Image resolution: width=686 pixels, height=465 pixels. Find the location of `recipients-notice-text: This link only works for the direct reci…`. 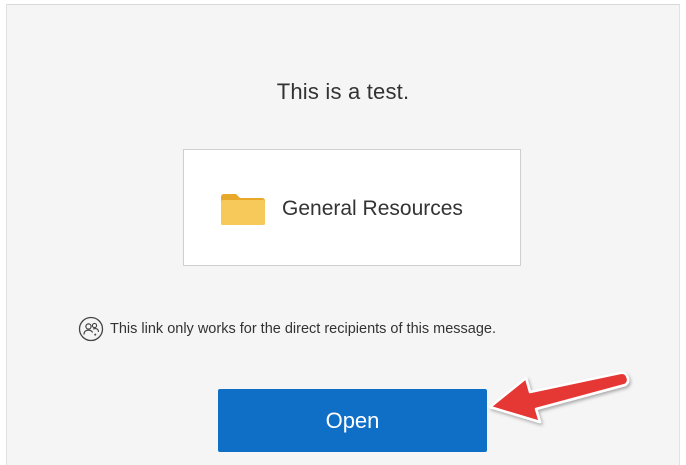

recipients-notice-text: This link only works for the direct reci… is located at coordinates (303, 329).